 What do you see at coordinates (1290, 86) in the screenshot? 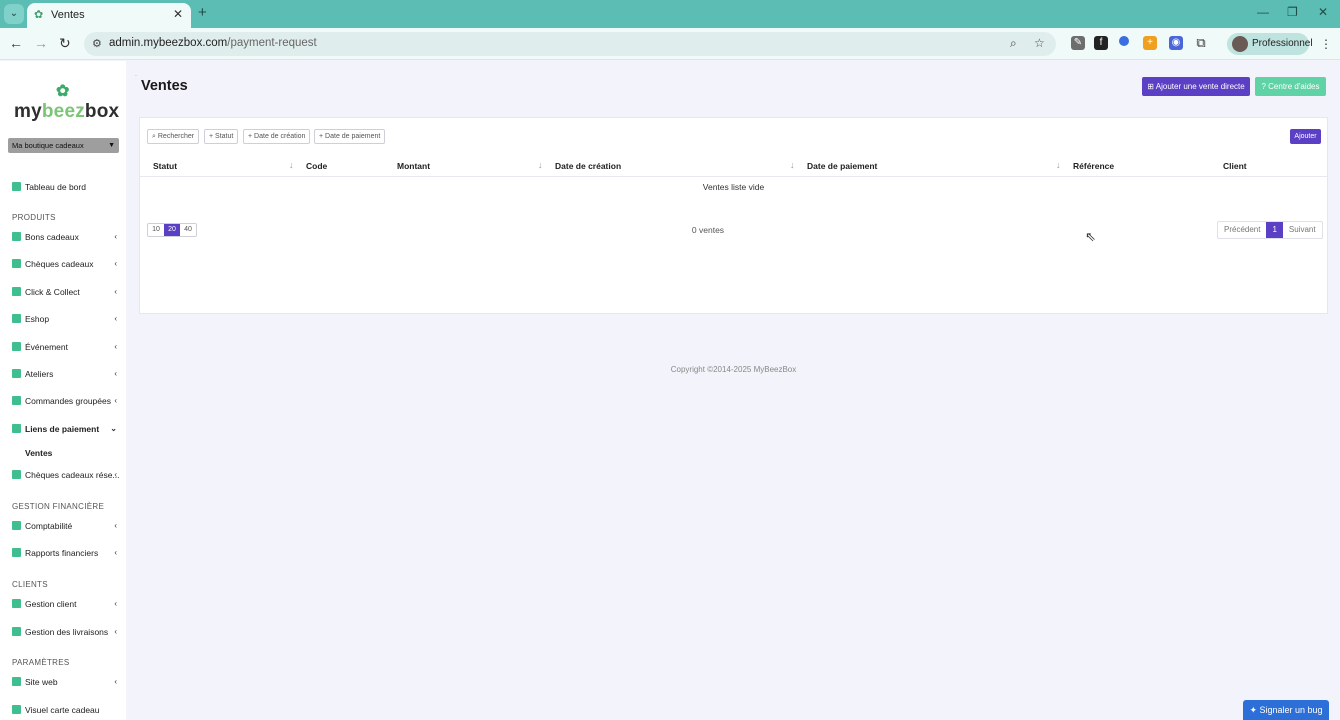
I see `help-center-button: ? Centre d'aides` at bounding box center [1290, 86].